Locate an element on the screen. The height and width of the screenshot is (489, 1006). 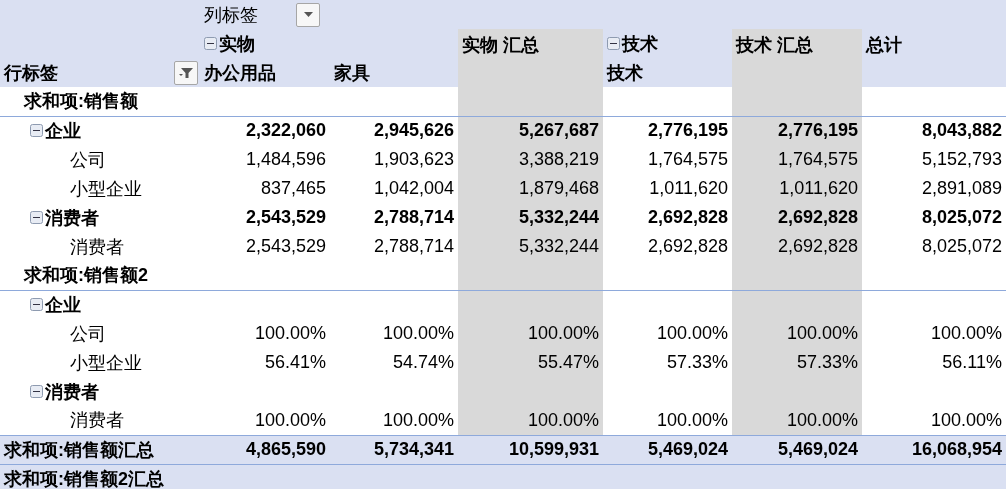
table-cell: 1,903,623 is located at coordinates (394, 159).